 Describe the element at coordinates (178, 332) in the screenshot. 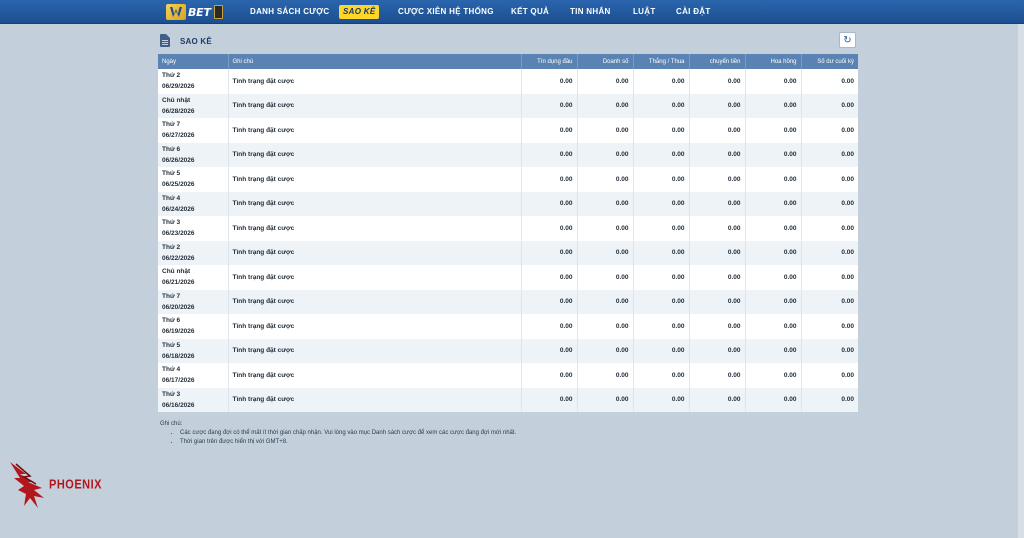

I see `date-label: 06/19/2026` at that location.